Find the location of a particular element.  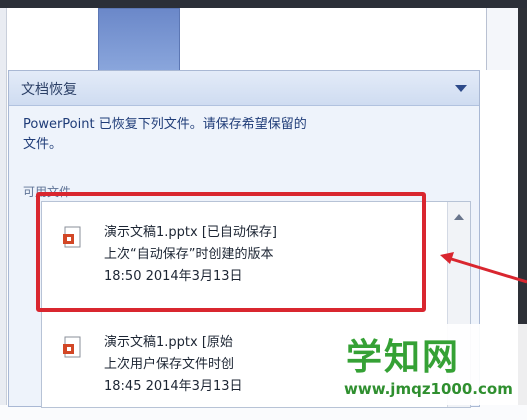

slide-thumbnail-tab is located at coordinates (139, 40).